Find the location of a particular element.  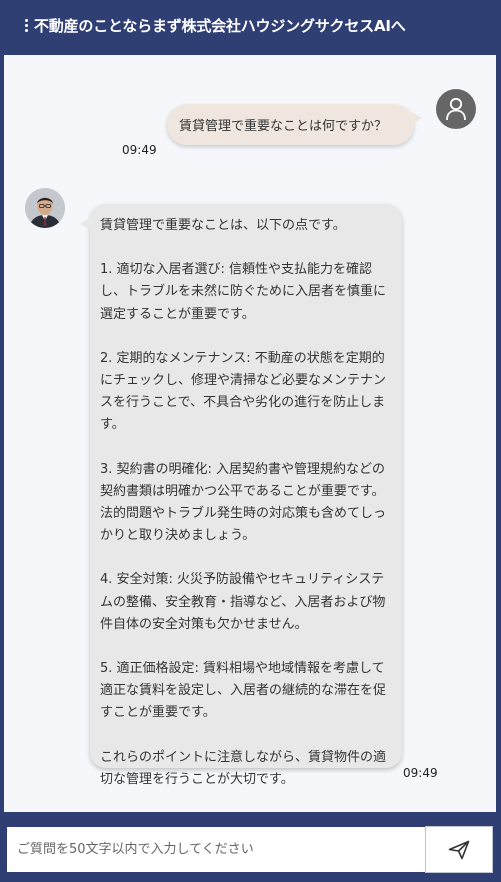

message-input-bar is located at coordinates (250, 849).